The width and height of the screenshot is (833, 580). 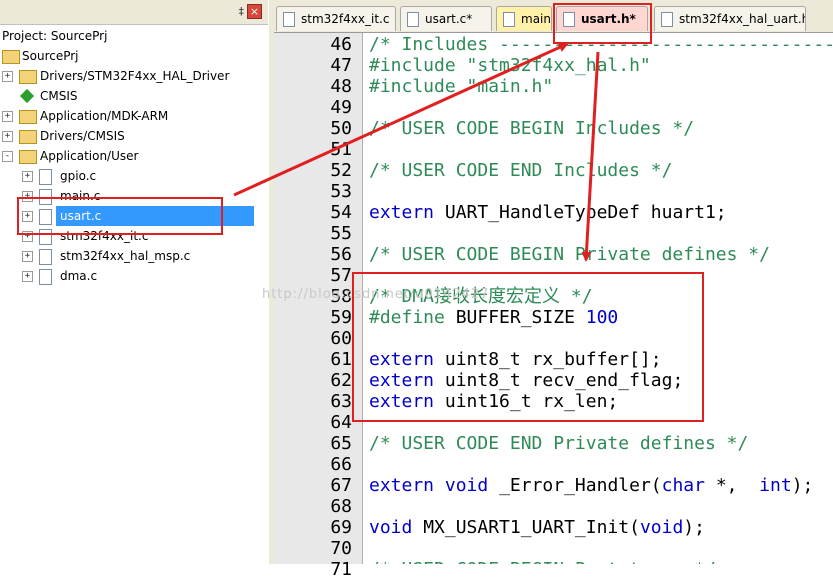 I want to click on code-line: /* USER CODE BEGIN Prototypes */, so click(x=542, y=561).